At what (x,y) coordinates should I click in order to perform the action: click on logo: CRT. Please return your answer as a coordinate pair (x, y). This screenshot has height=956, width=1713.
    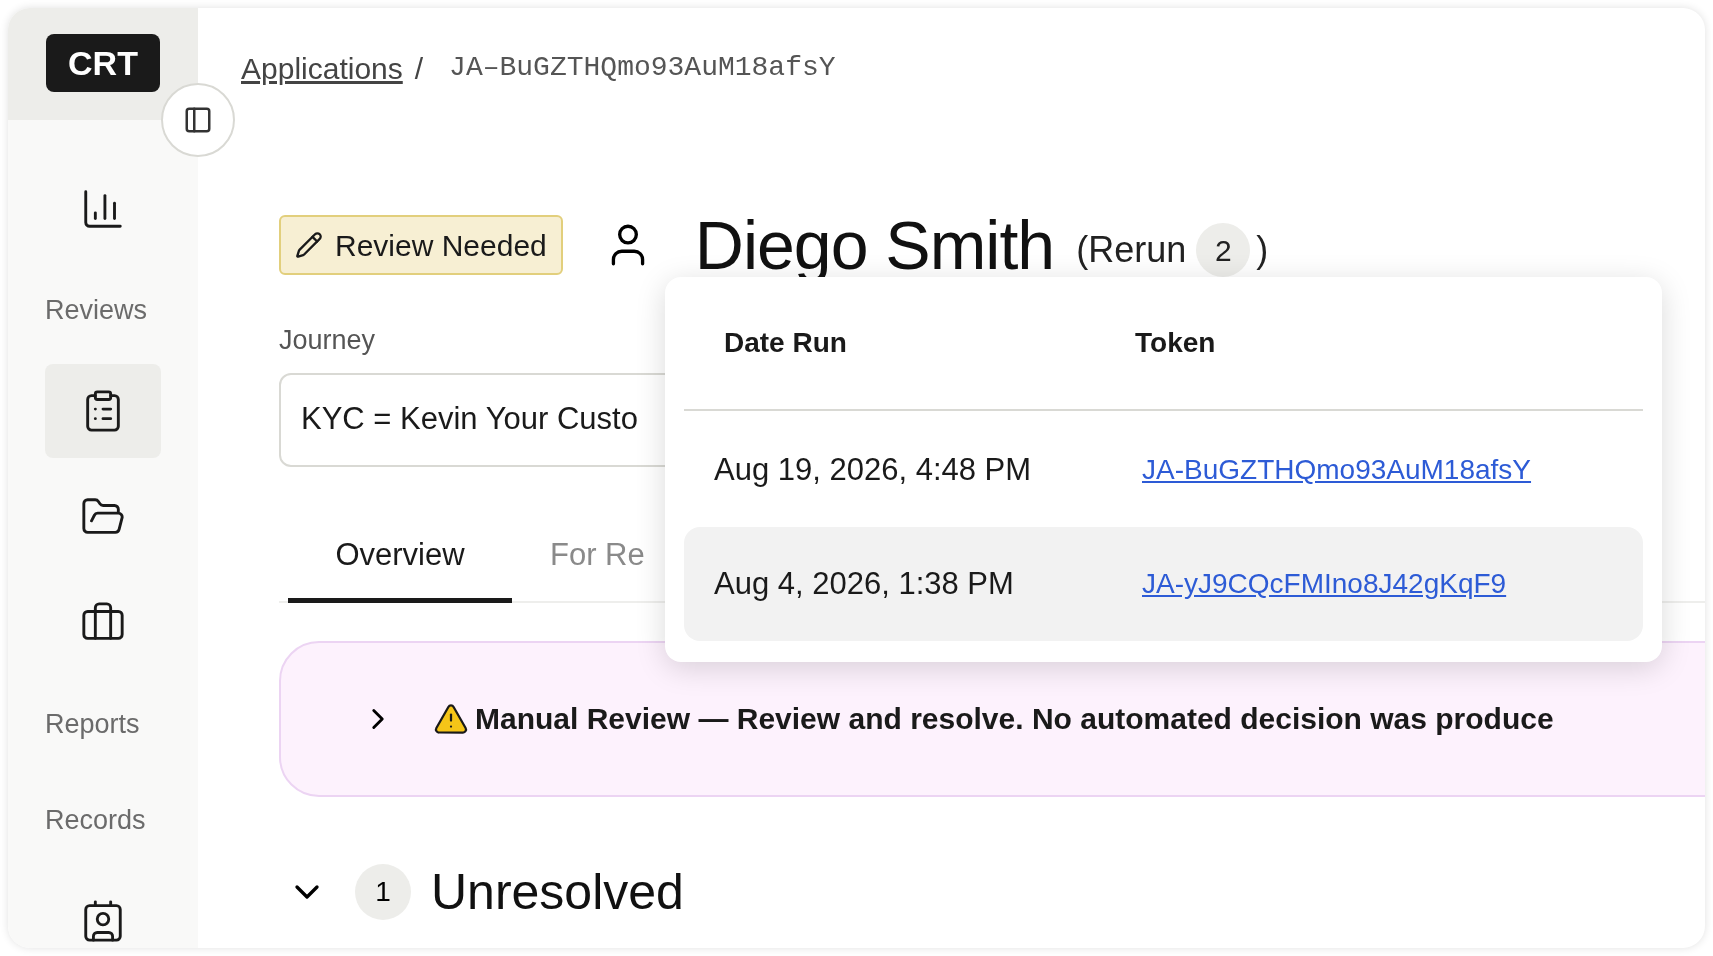
    Looking at the image, I should click on (103, 63).